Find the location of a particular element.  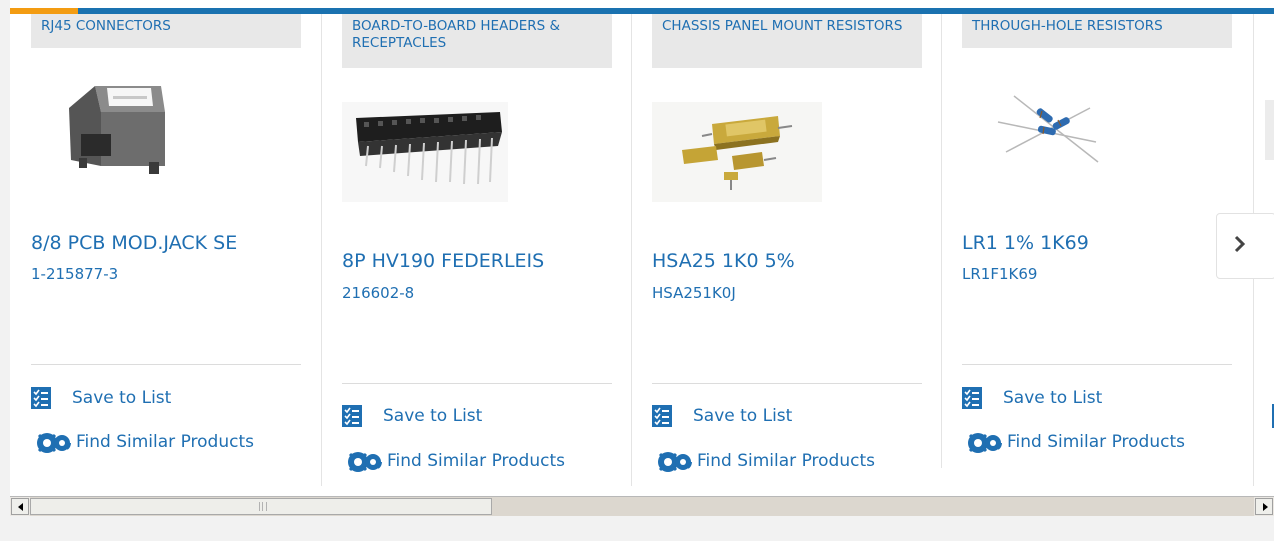

part-number-link: 1-215877-3 is located at coordinates (74, 274).